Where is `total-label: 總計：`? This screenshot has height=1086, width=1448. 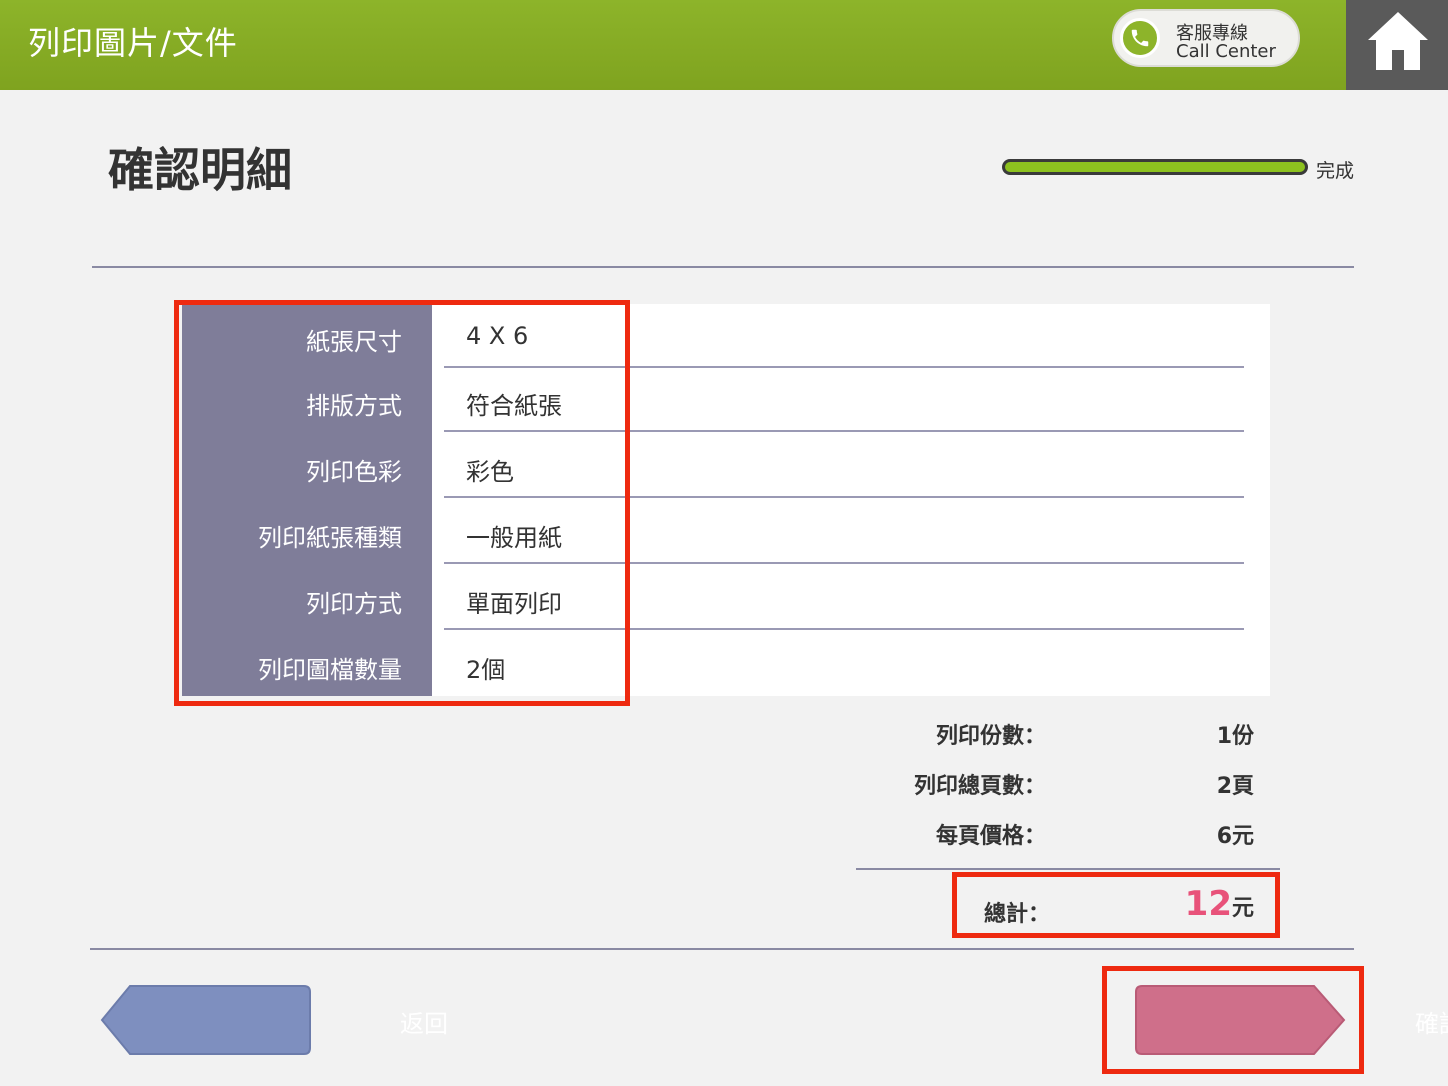 total-label: 總計： is located at coordinates (1017, 914).